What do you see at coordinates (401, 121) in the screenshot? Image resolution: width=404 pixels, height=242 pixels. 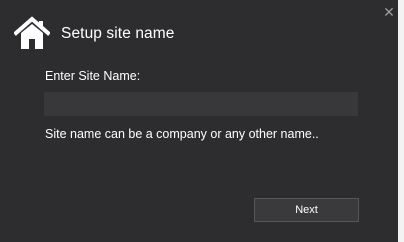 I see `background-edge` at bounding box center [401, 121].